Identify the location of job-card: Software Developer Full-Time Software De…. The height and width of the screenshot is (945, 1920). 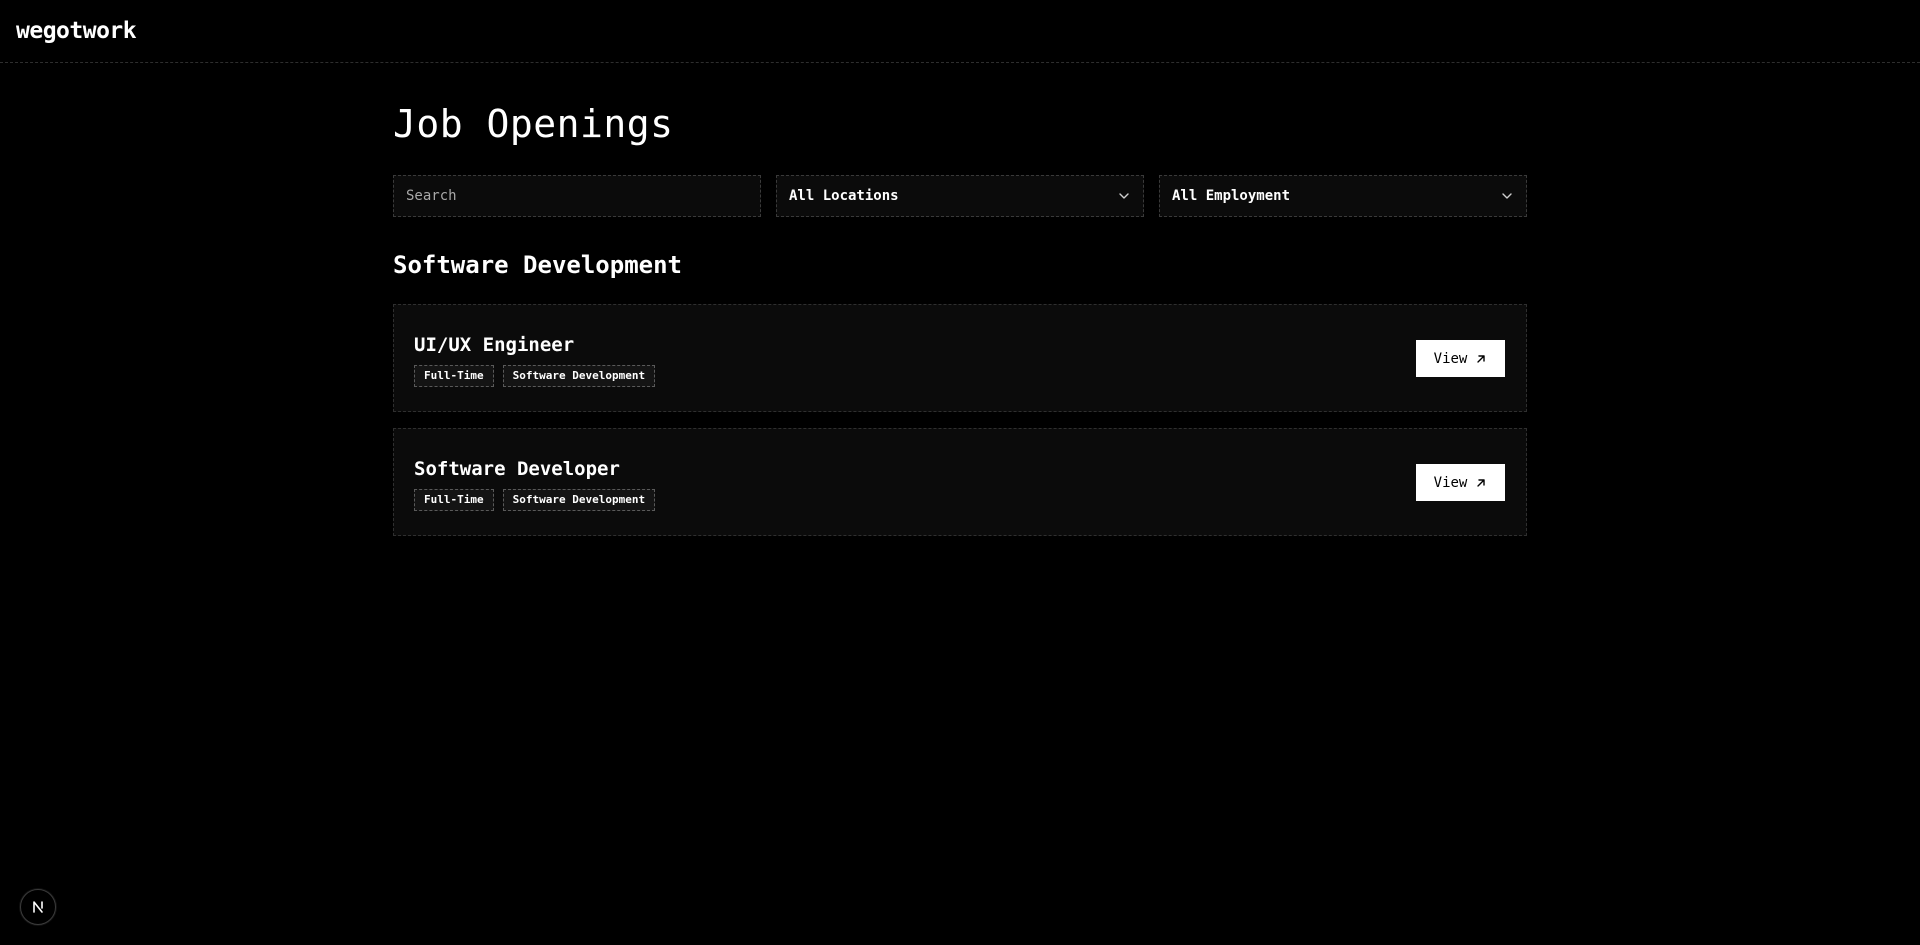
(960, 482).